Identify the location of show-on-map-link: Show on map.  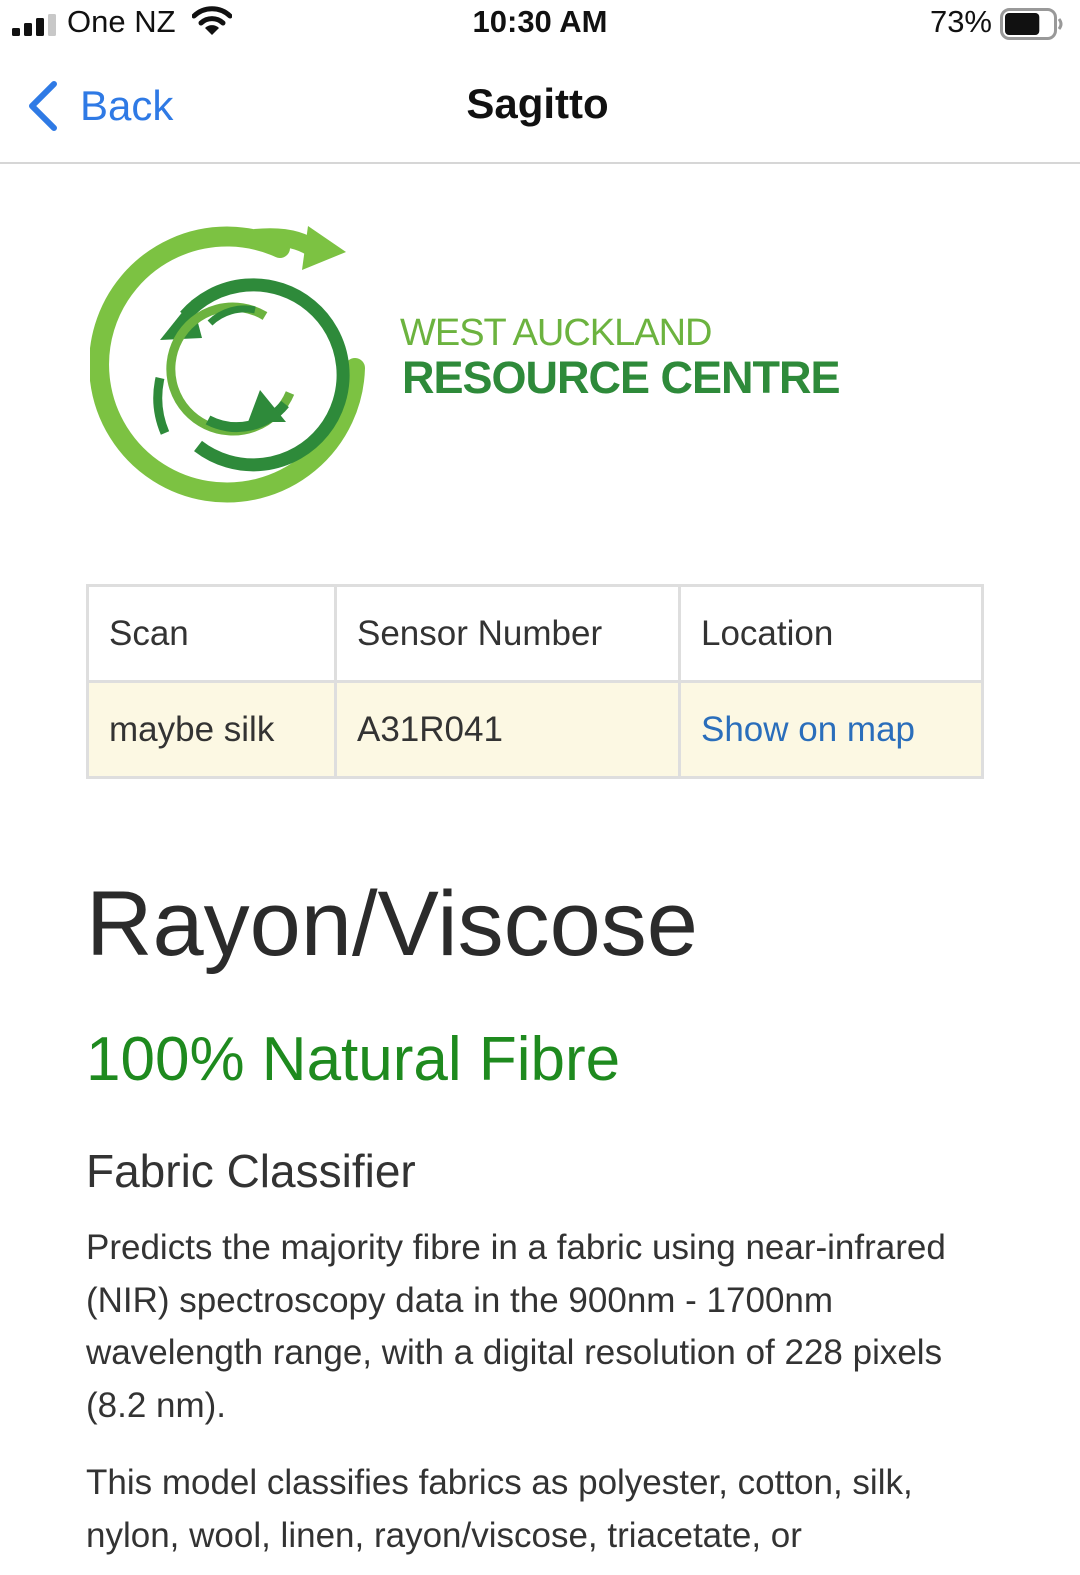
(808, 729).